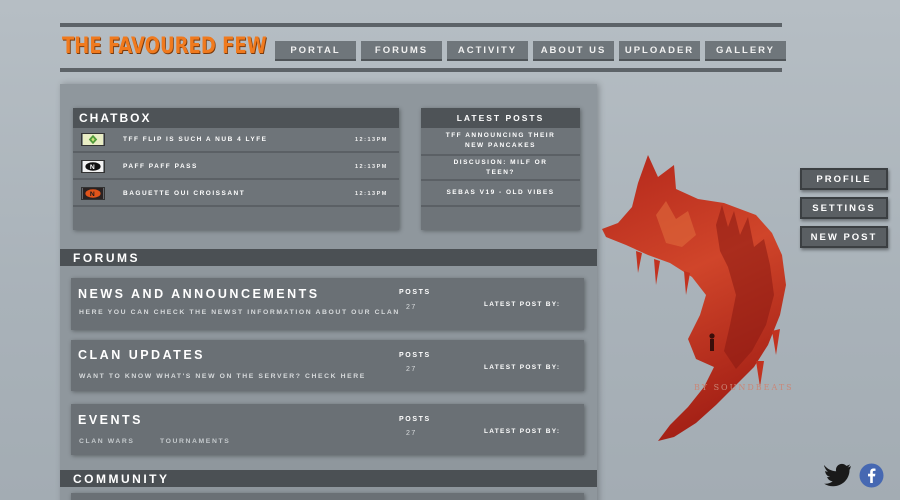 The image size is (900, 500). I want to click on latest-posts-title: LATEST POSTS, so click(500, 118).